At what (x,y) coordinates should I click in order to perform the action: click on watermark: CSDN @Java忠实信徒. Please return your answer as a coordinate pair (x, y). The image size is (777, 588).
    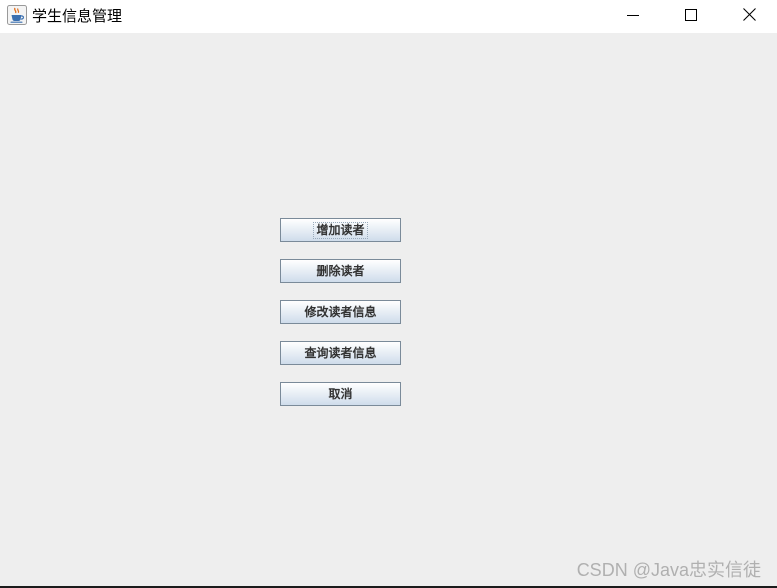
    Looking at the image, I should click on (668, 570).